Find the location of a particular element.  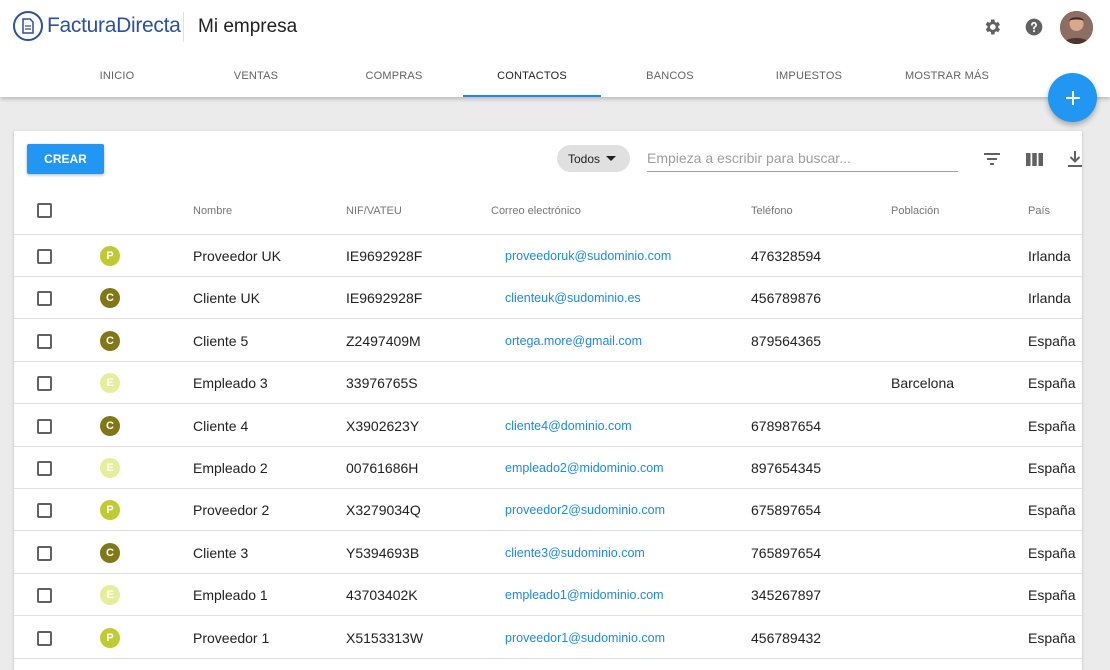

type-filter-select: Todos is located at coordinates (593, 158).